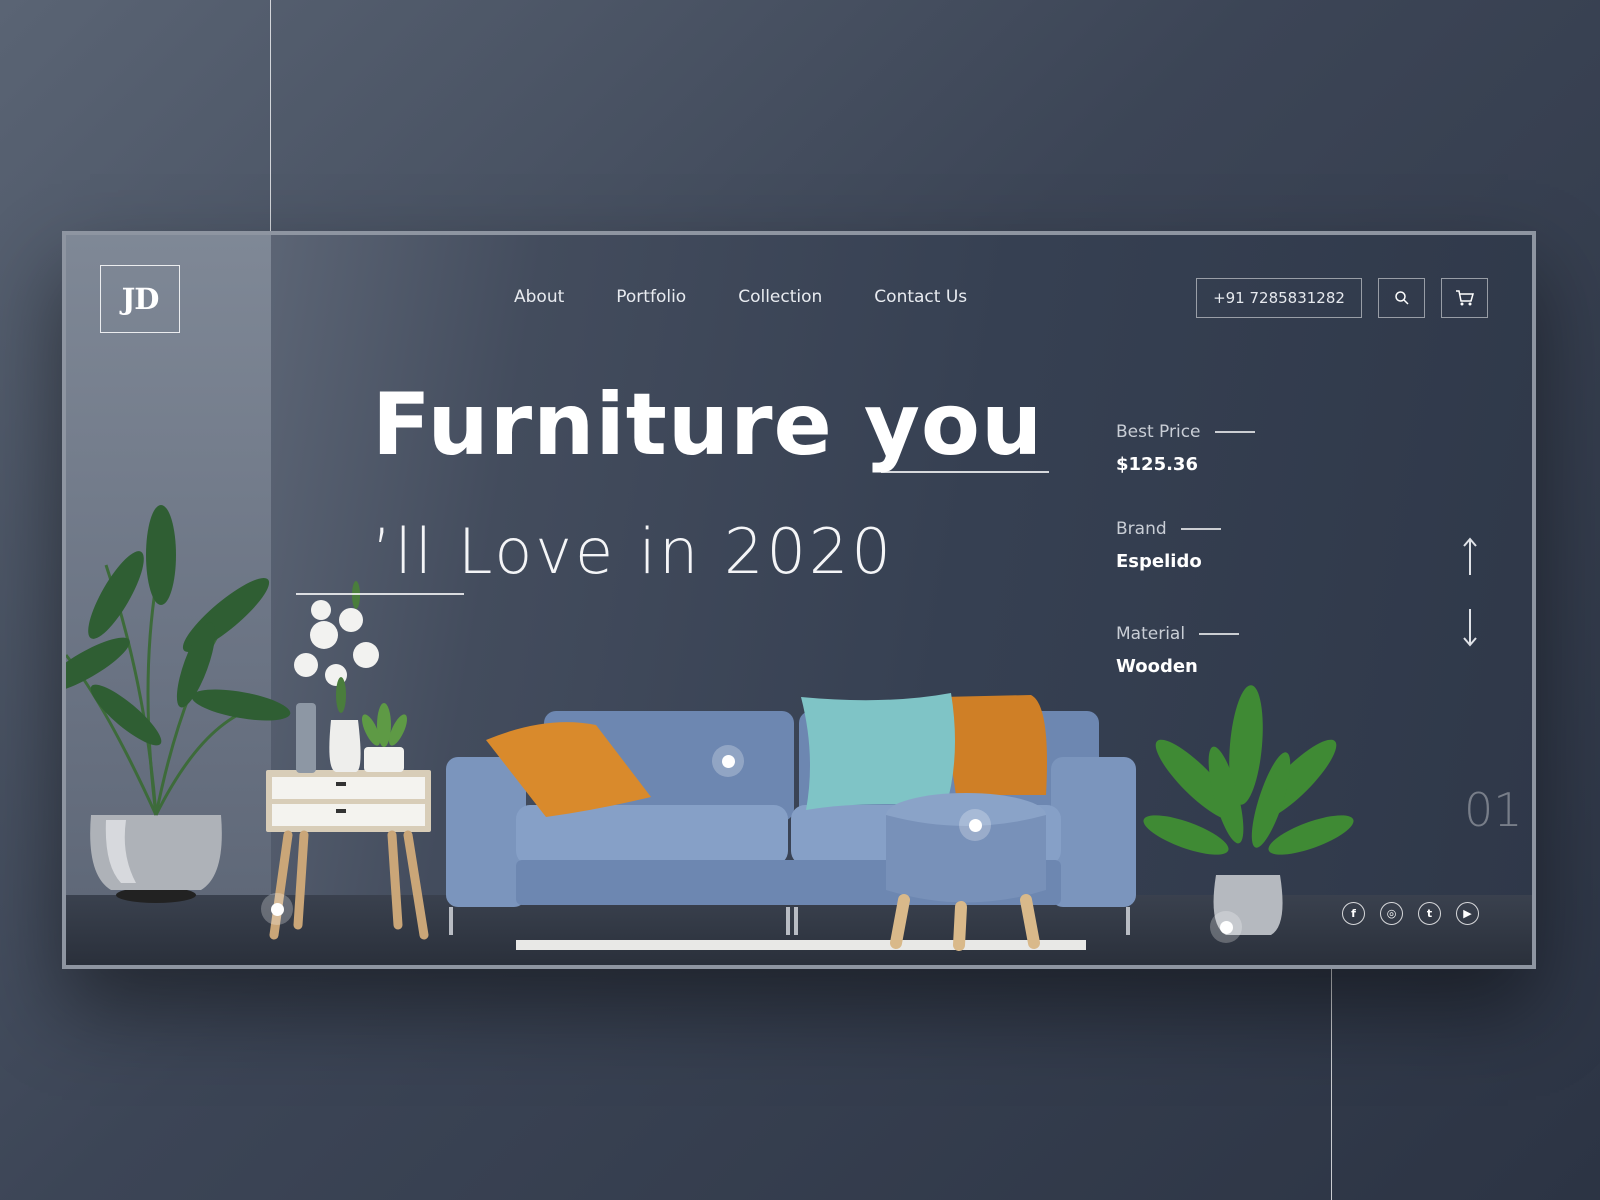 This screenshot has width=1600, height=1200. I want to click on main-nav: About Portfolio Collection Contact Us, so click(740, 297).